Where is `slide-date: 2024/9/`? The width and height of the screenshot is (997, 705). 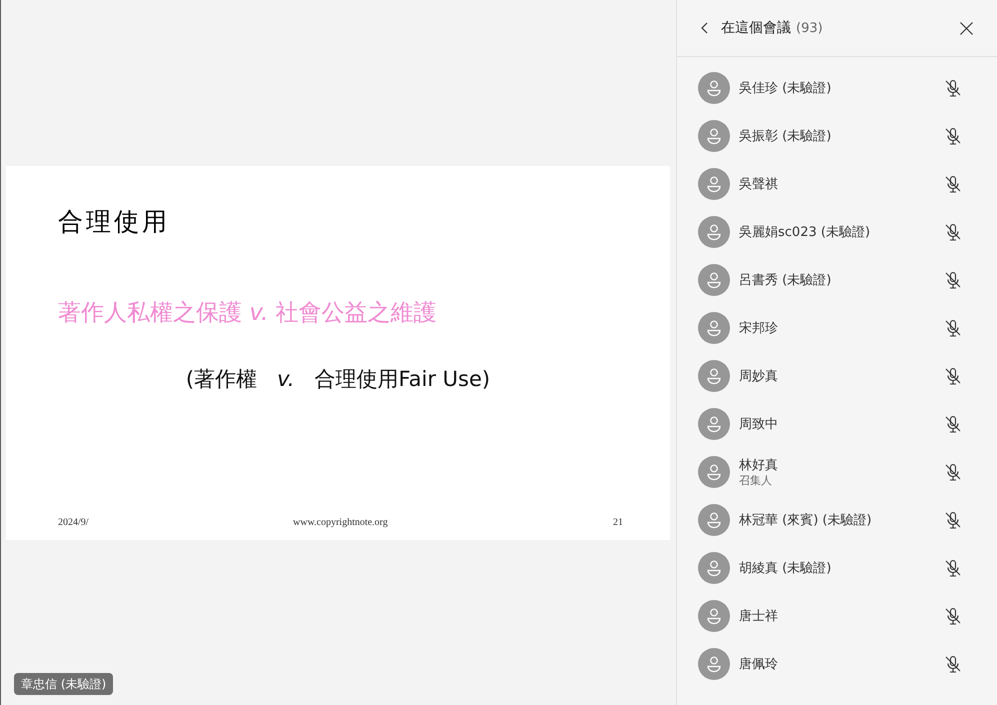
slide-date: 2024/9/ is located at coordinates (74, 522).